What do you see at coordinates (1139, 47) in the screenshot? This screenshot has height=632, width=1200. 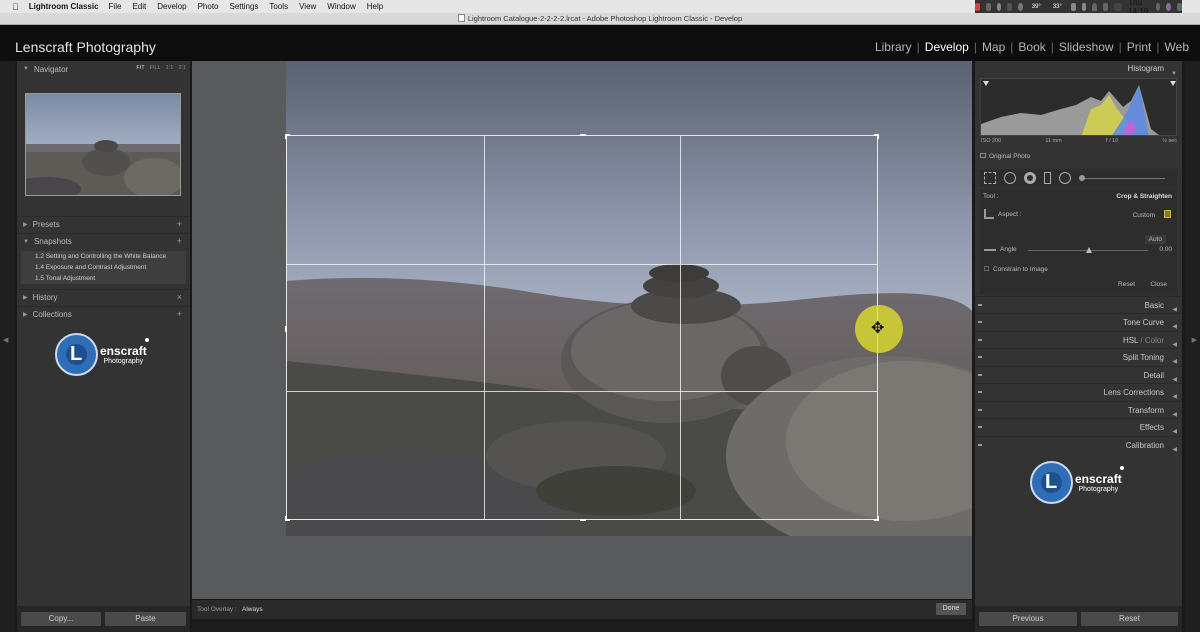 I see `module-print: Print` at bounding box center [1139, 47].